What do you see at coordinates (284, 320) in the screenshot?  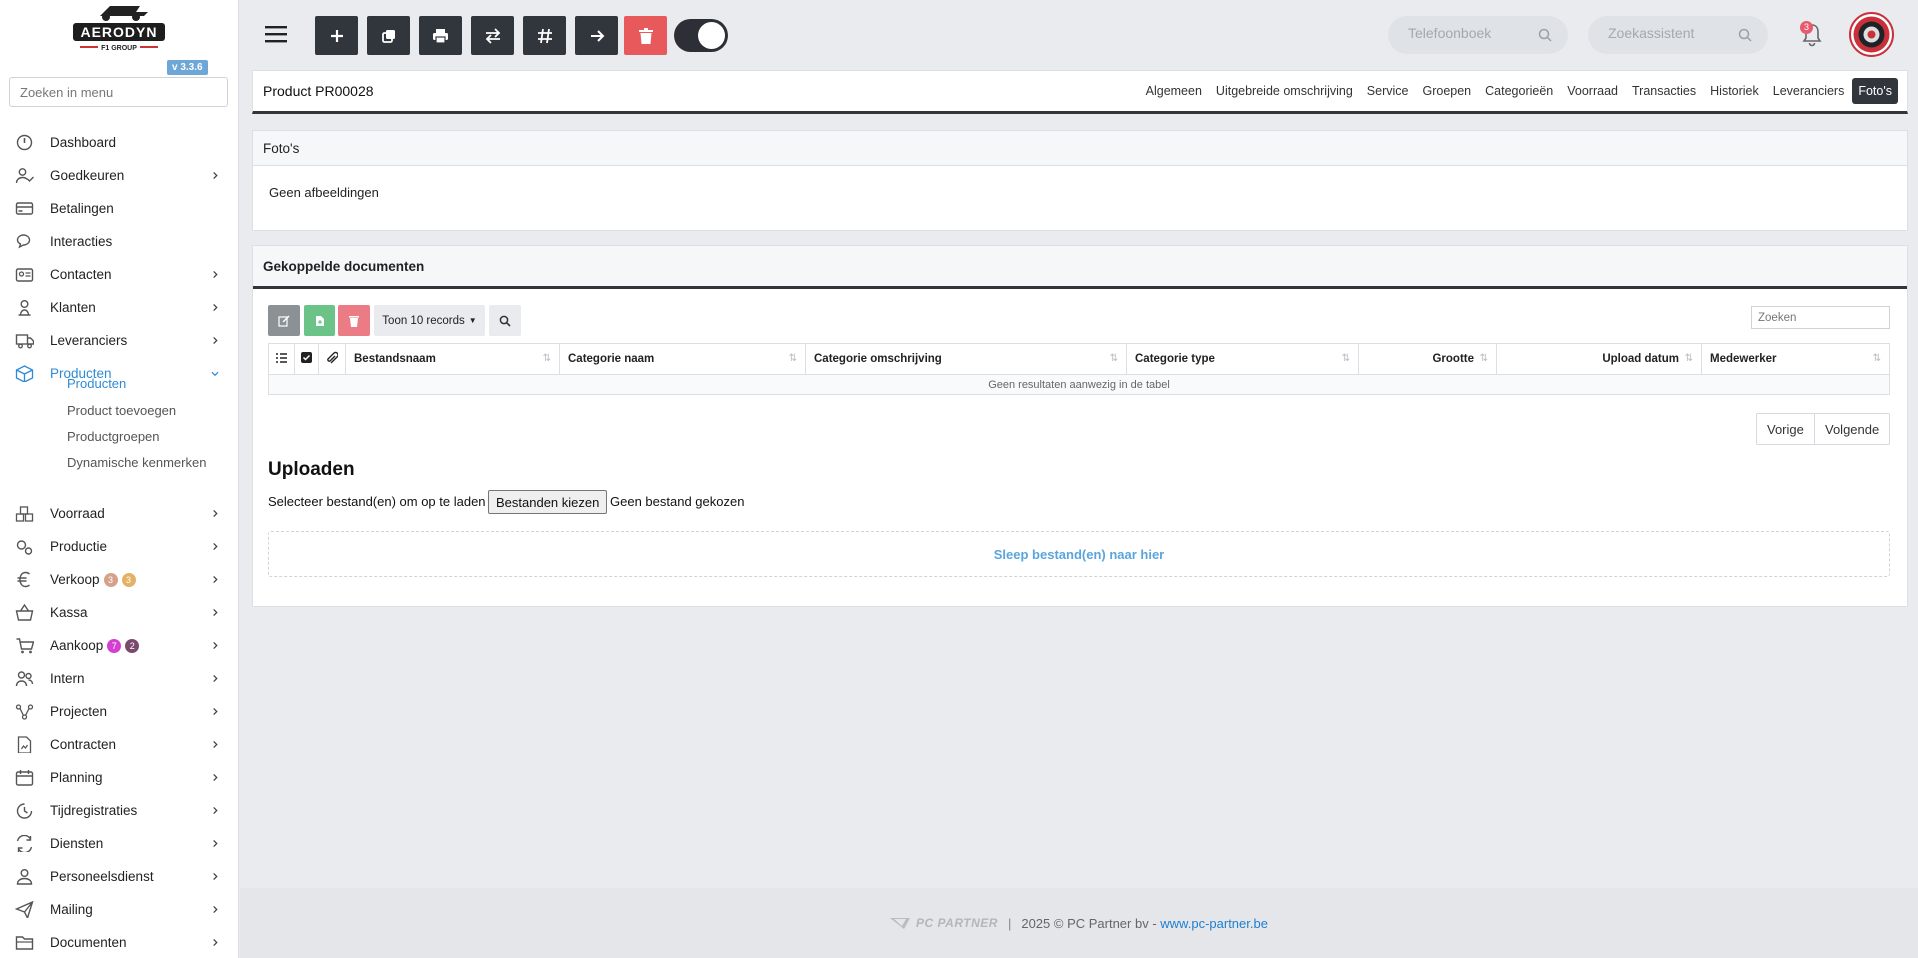 I see `edit-document-button` at bounding box center [284, 320].